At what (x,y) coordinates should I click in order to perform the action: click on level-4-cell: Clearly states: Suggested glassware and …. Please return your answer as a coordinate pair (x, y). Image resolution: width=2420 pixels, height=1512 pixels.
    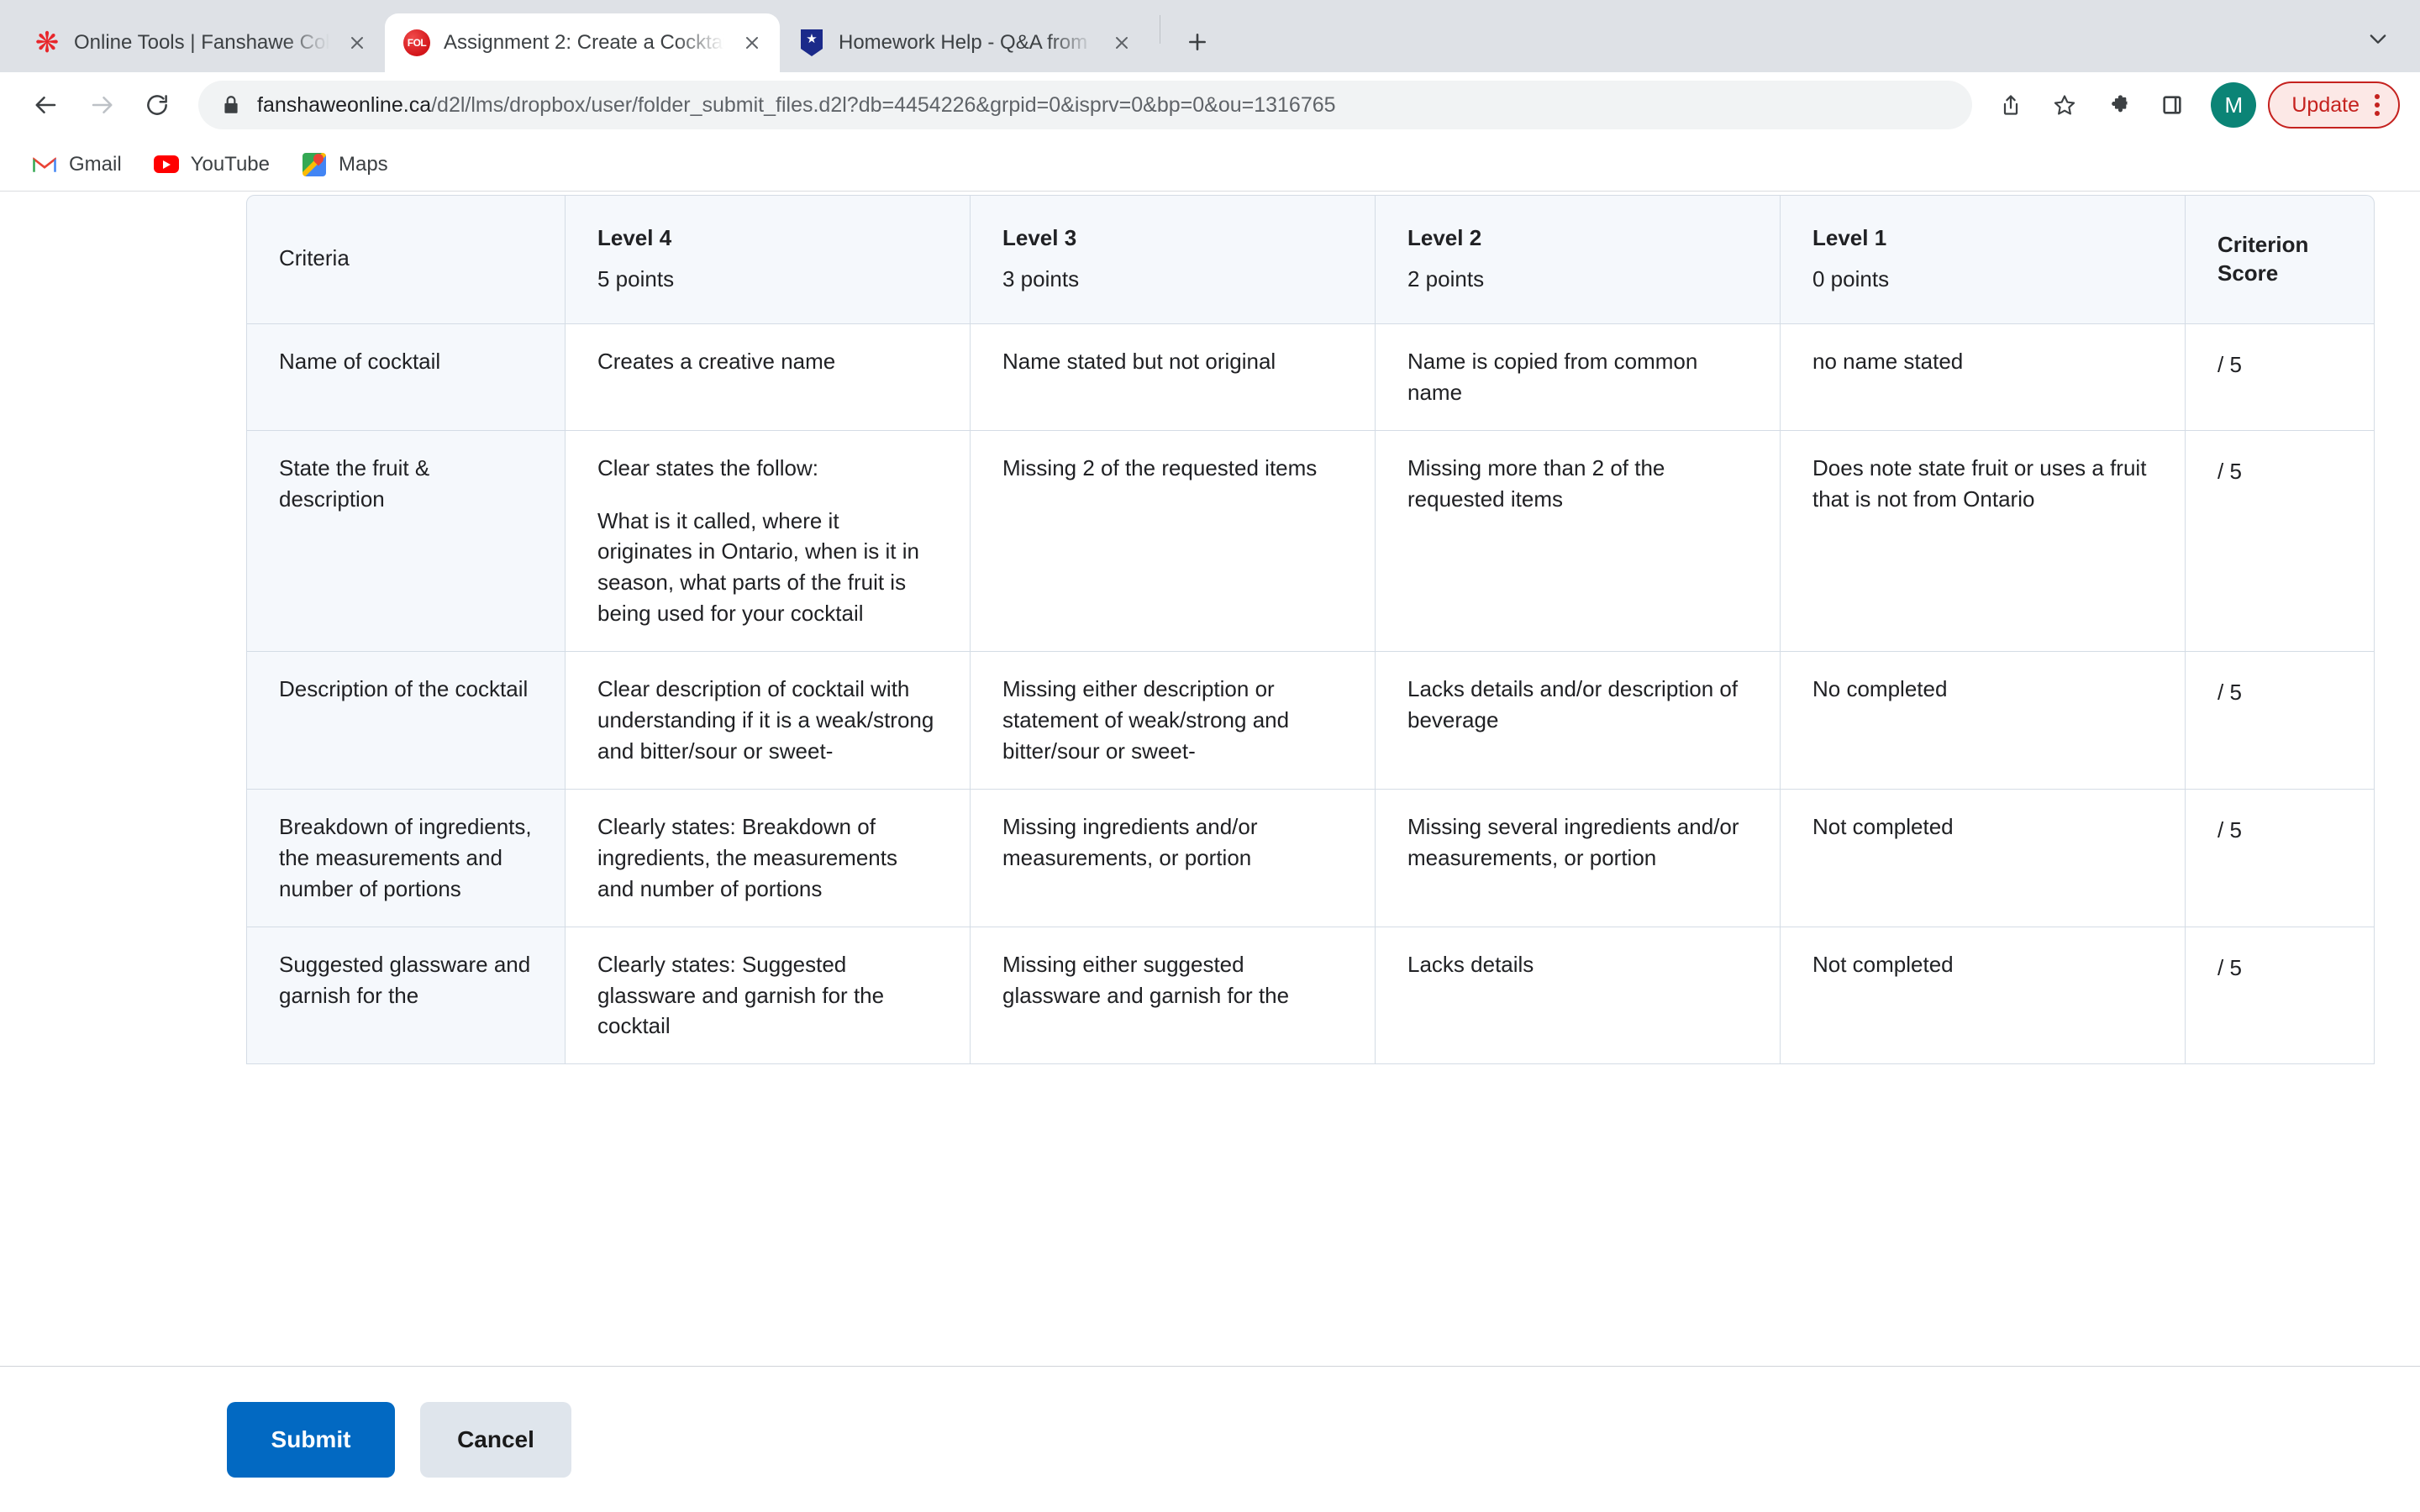
    Looking at the image, I should click on (768, 996).